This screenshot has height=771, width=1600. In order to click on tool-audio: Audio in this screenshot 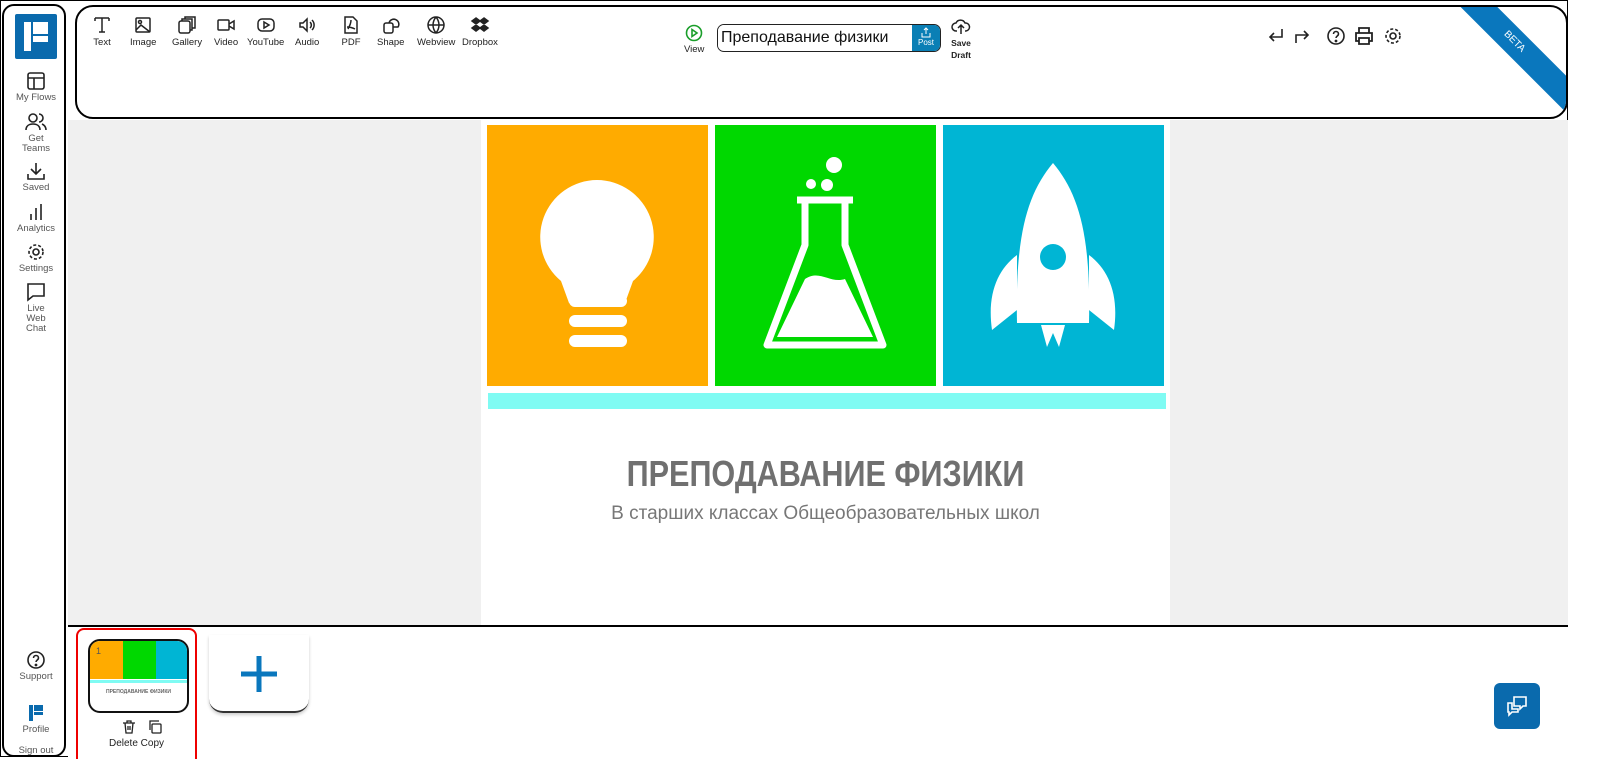, I will do `click(307, 31)`.